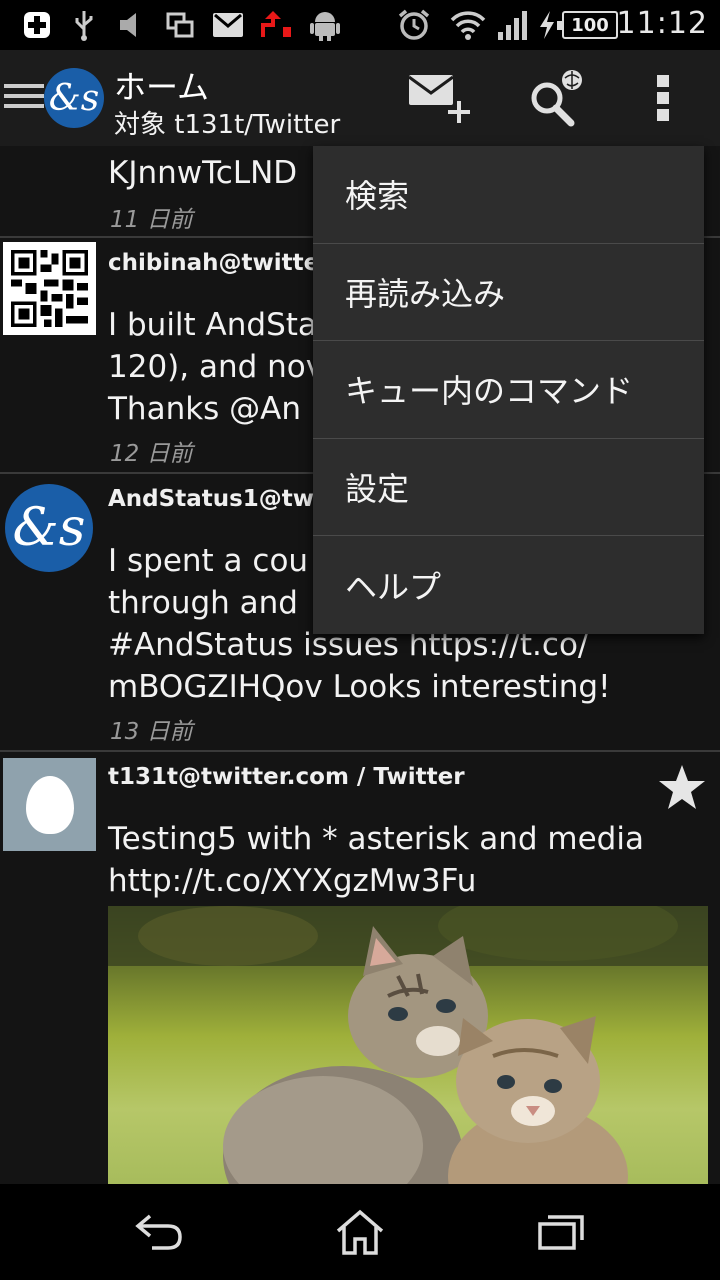 The width and height of the screenshot is (720, 1280). What do you see at coordinates (512, 25) in the screenshot?
I see `signal-icon` at bounding box center [512, 25].